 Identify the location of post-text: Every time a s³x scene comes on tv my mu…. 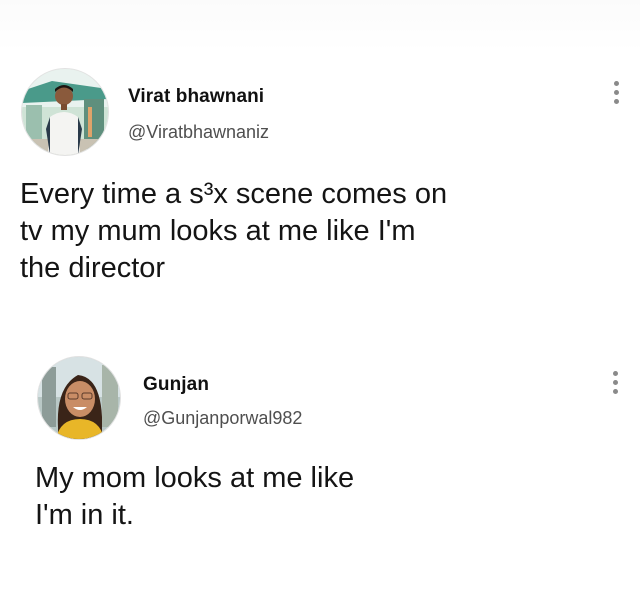
(234, 231).